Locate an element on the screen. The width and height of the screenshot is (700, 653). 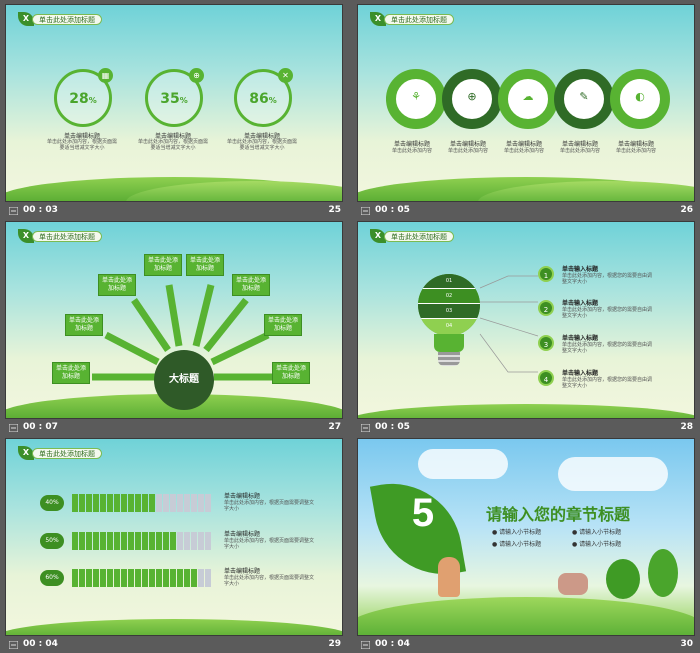
bulb-base is located at coordinates (449, 359).